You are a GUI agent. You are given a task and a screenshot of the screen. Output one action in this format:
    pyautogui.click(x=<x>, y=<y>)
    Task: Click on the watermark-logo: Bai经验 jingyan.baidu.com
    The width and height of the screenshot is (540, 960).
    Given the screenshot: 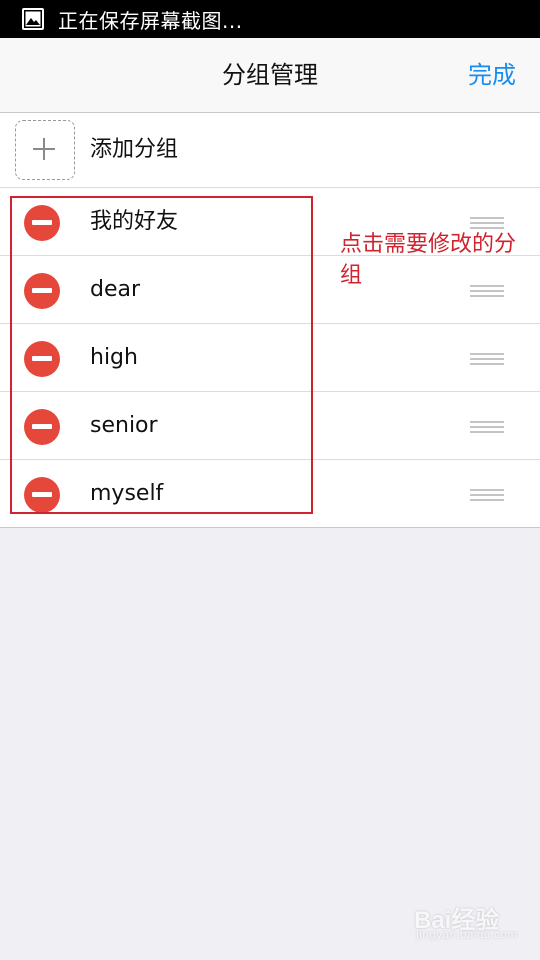 What is the action you would take?
    pyautogui.click(x=470, y=922)
    